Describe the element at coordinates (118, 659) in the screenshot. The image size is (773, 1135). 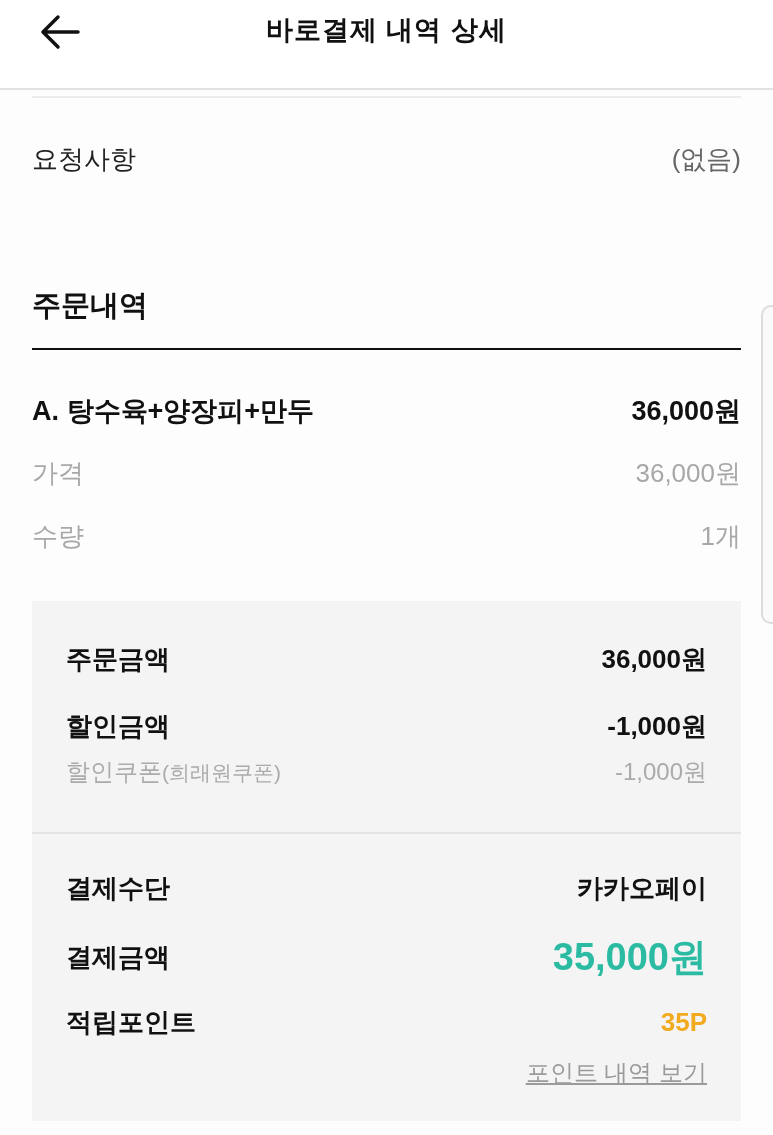
I see `summary-label: 주문금액` at that location.